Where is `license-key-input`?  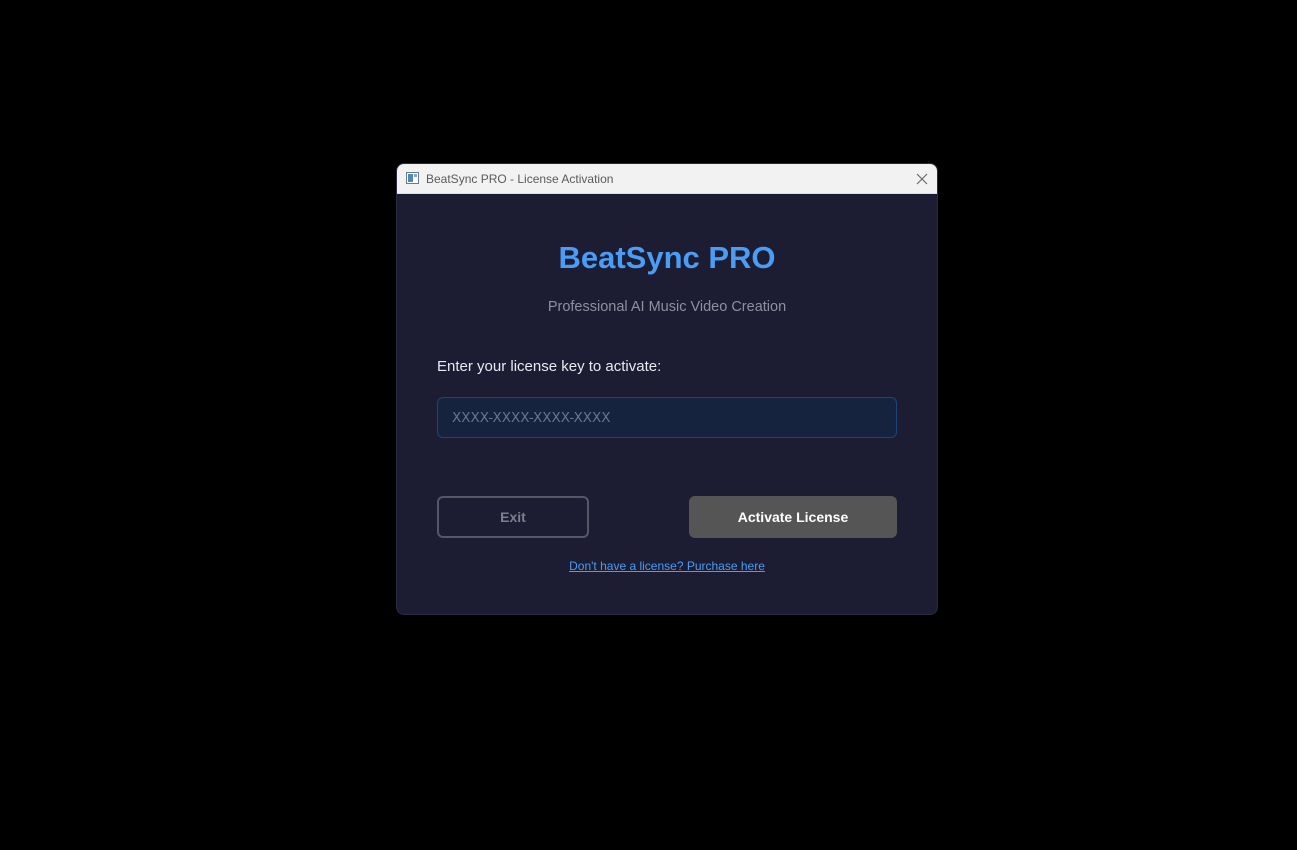
license-key-input is located at coordinates (667, 417).